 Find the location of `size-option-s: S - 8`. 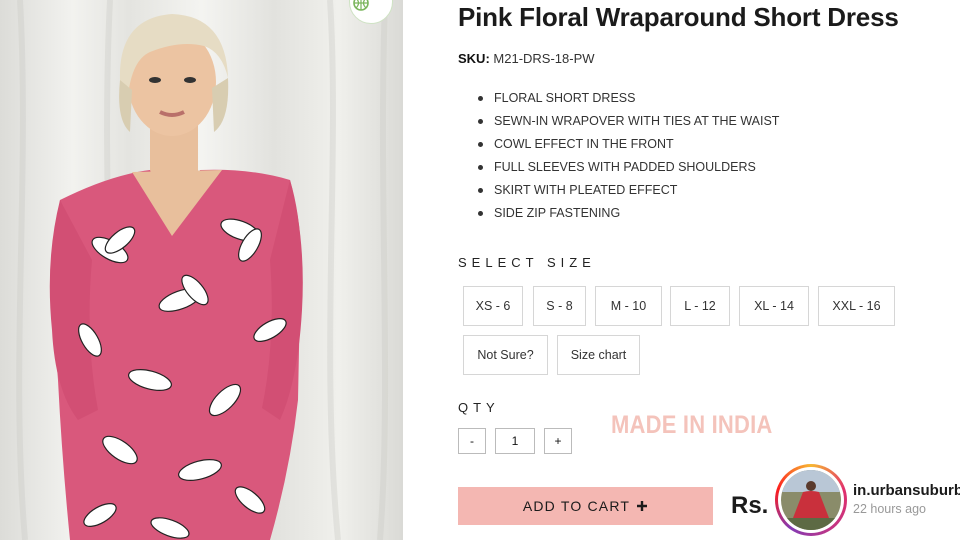

size-option-s: S - 8 is located at coordinates (559, 306).